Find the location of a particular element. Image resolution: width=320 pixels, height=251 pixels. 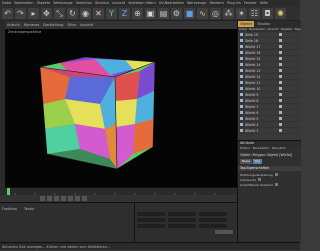

y-axis-icon: Y is located at coordinates (111, 13).